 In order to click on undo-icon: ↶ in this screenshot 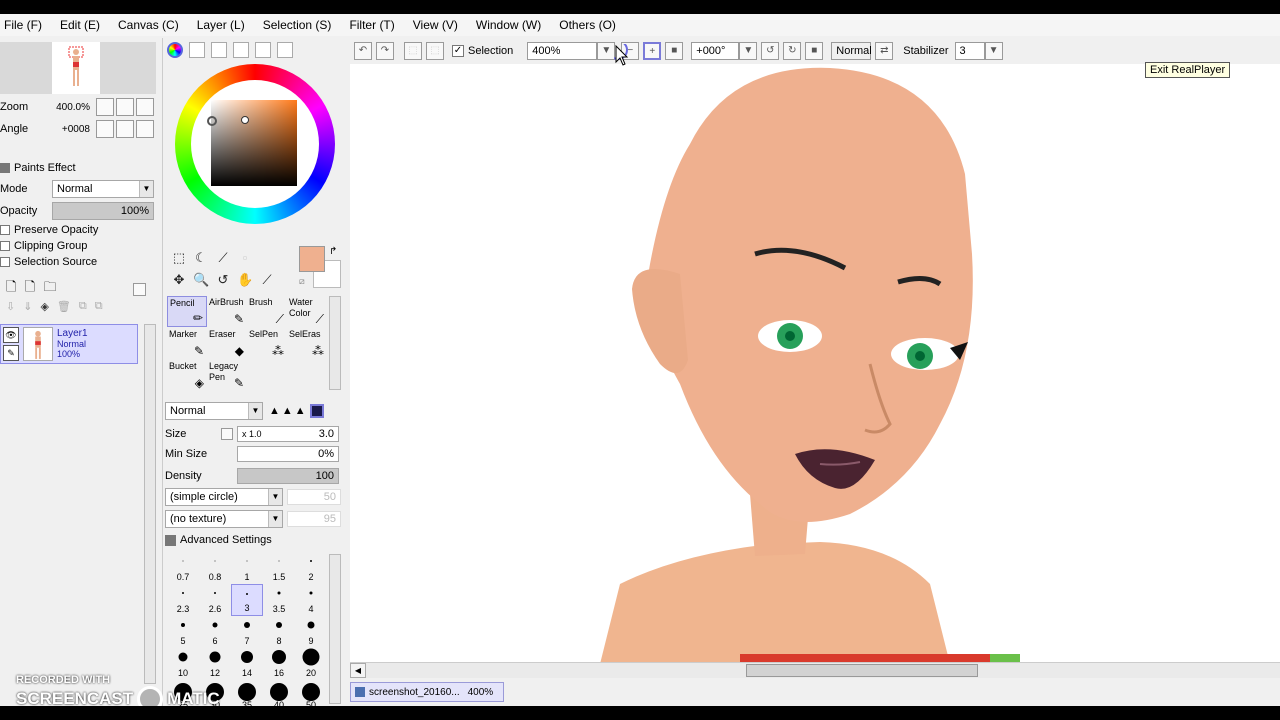, I will do `click(363, 51)`.